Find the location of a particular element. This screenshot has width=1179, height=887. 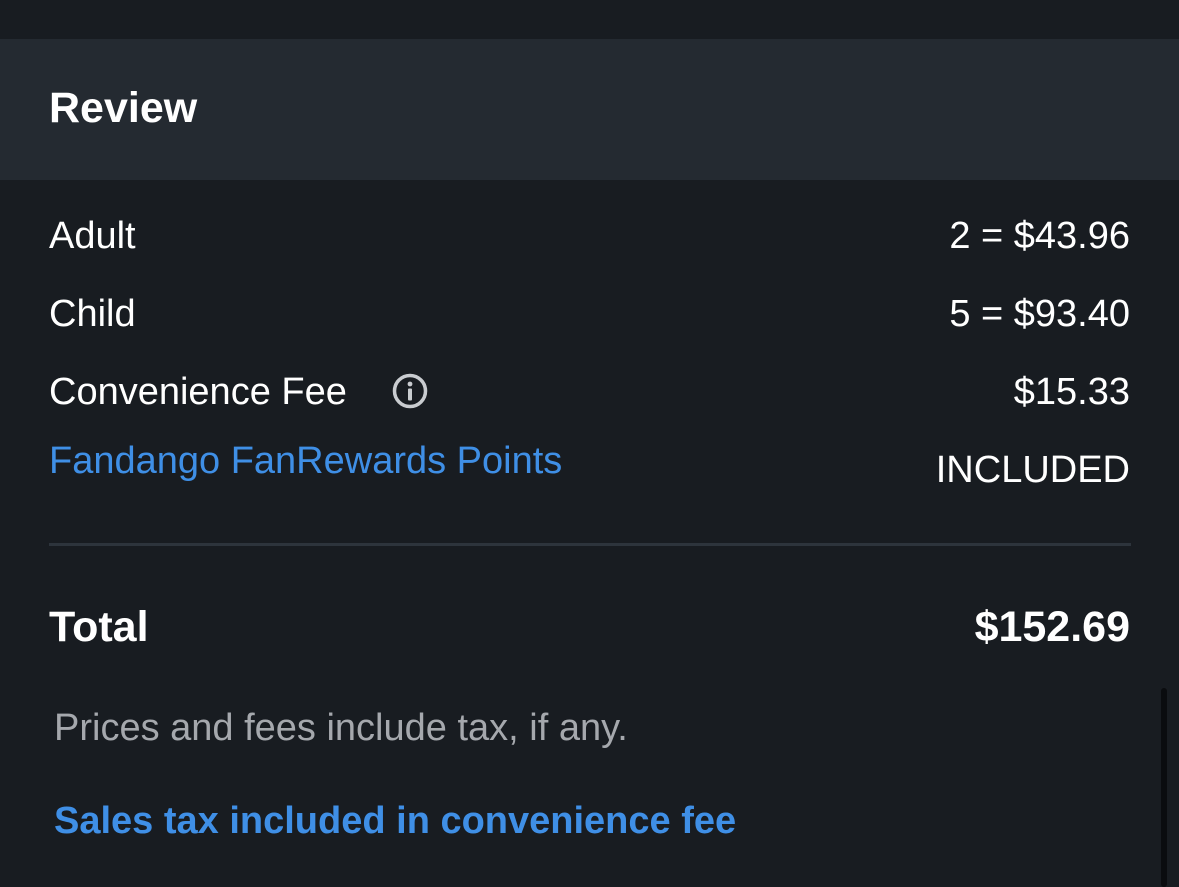

page-title: Review is located at coordinates (123, 108).